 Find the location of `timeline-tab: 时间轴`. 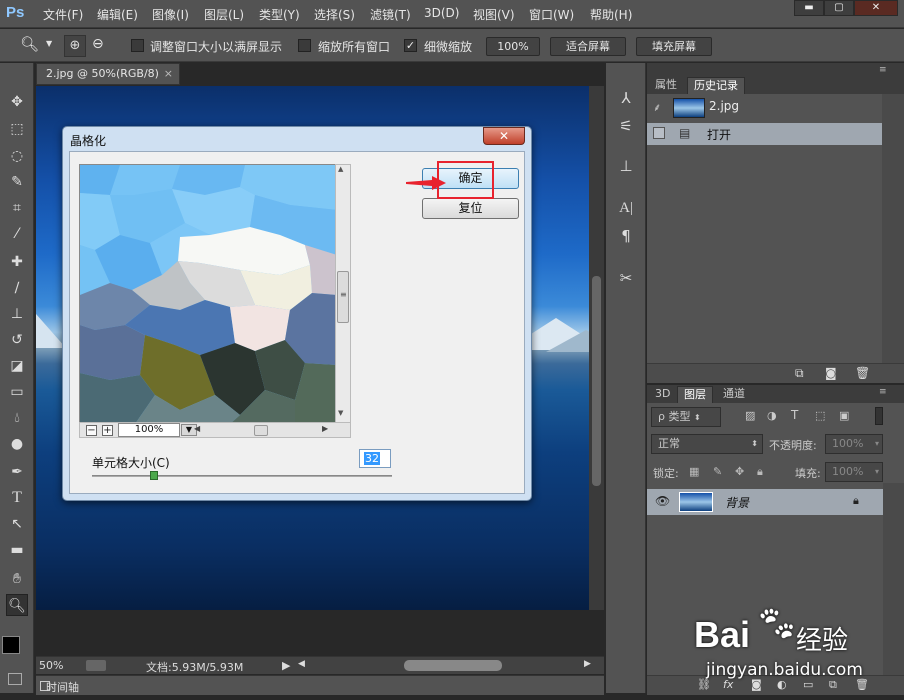

timeline-tab: 时间轴 is located at coordinates (62, 687).